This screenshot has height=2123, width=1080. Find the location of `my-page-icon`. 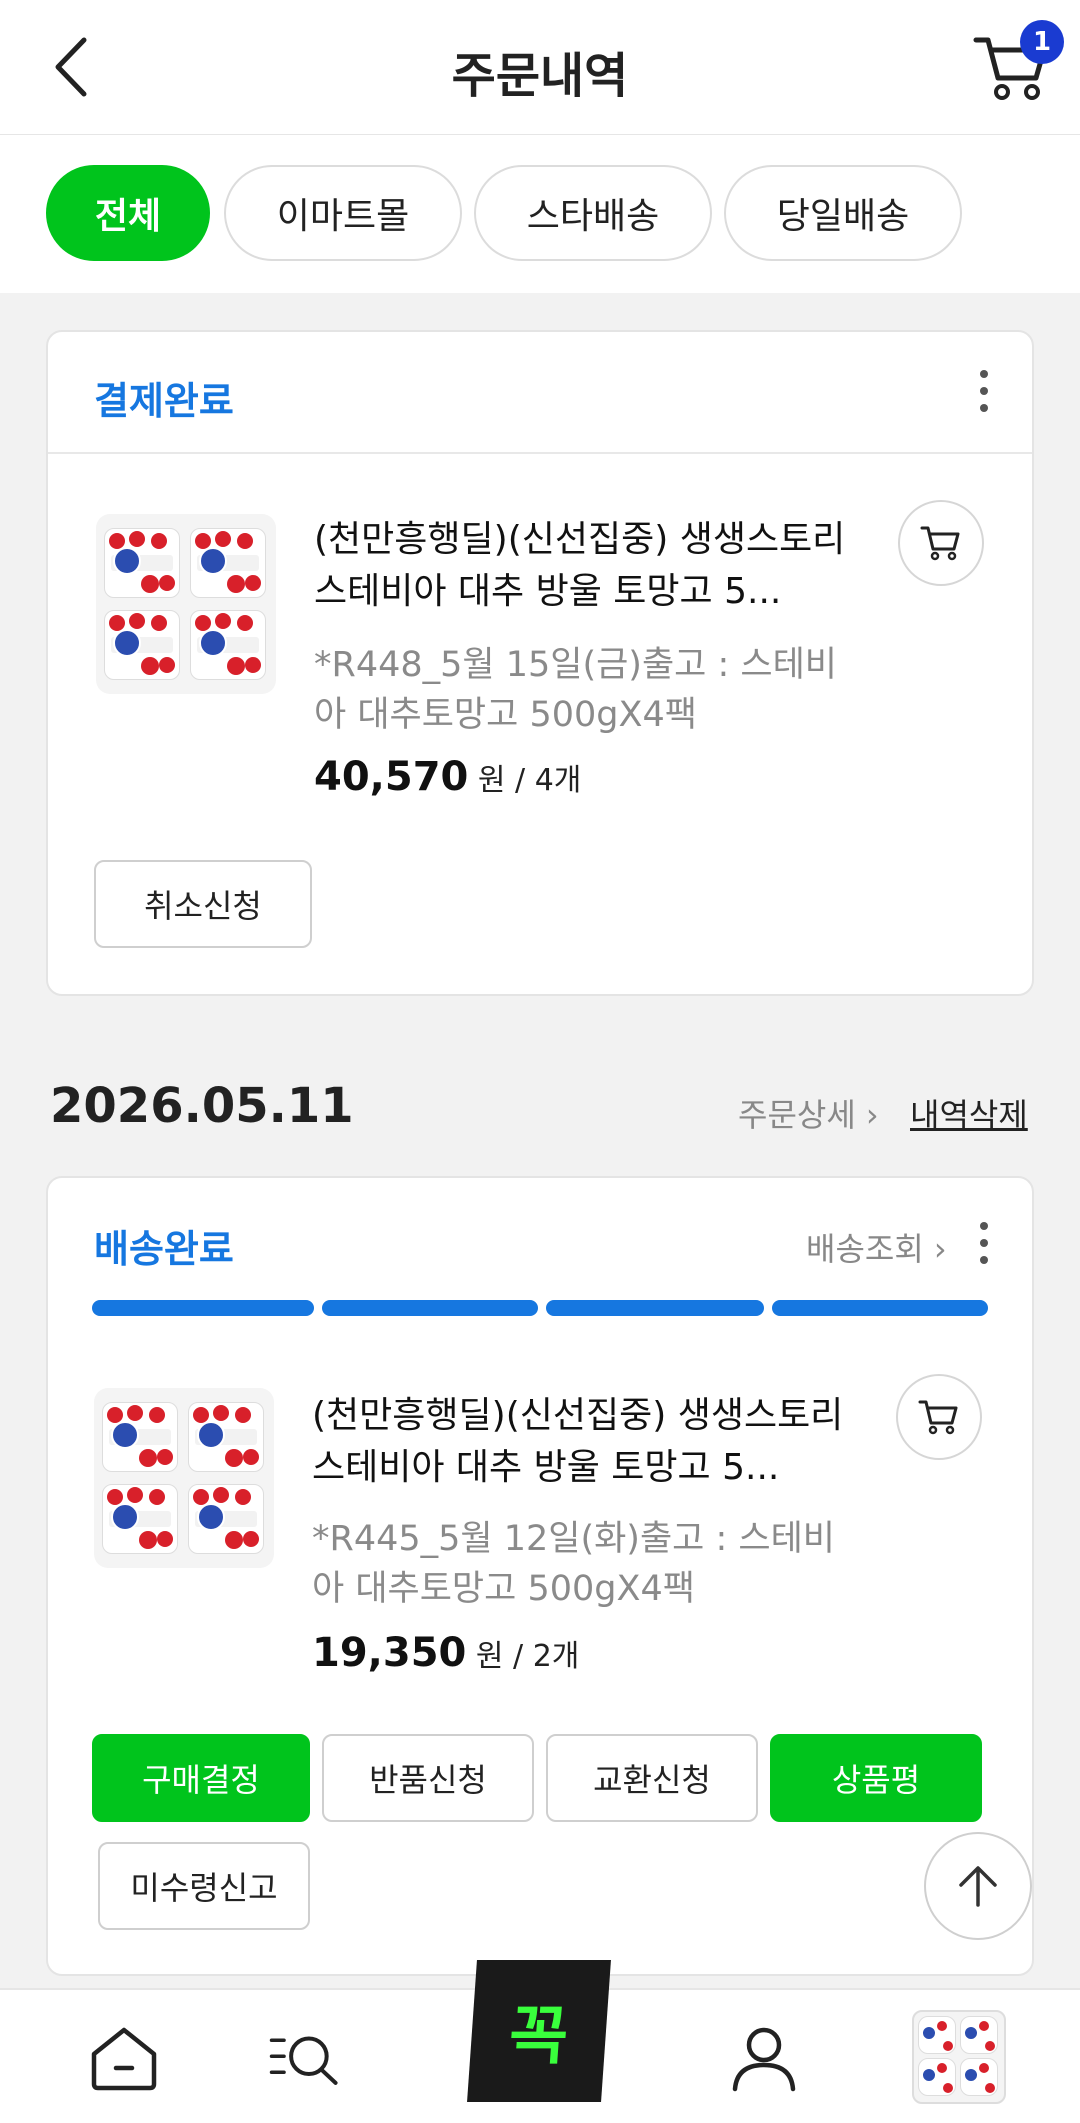

my-page-icon is located at coordinates (764, 2059).